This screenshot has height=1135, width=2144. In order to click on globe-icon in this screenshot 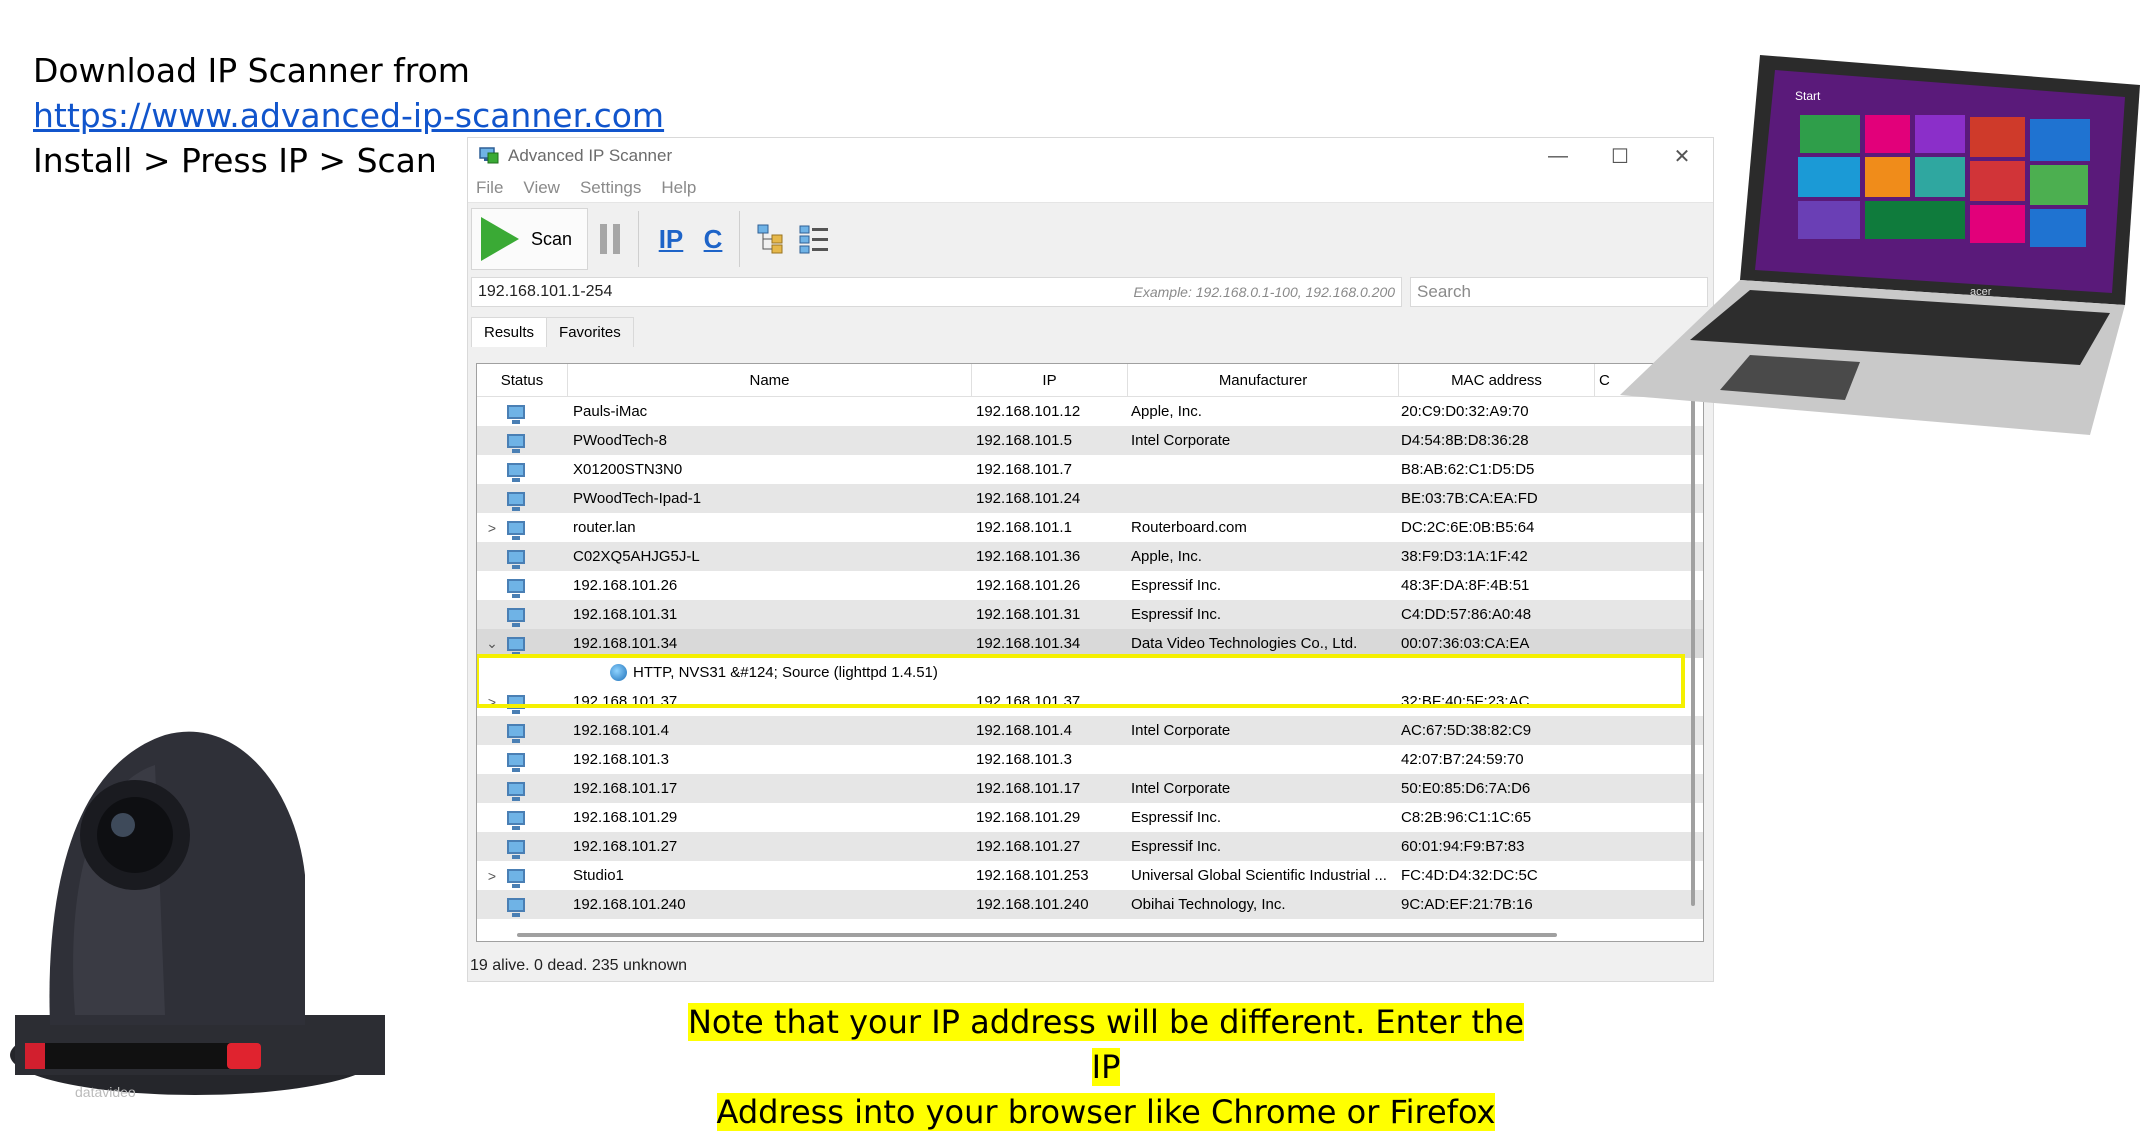, I will do `click(618, 672)`.